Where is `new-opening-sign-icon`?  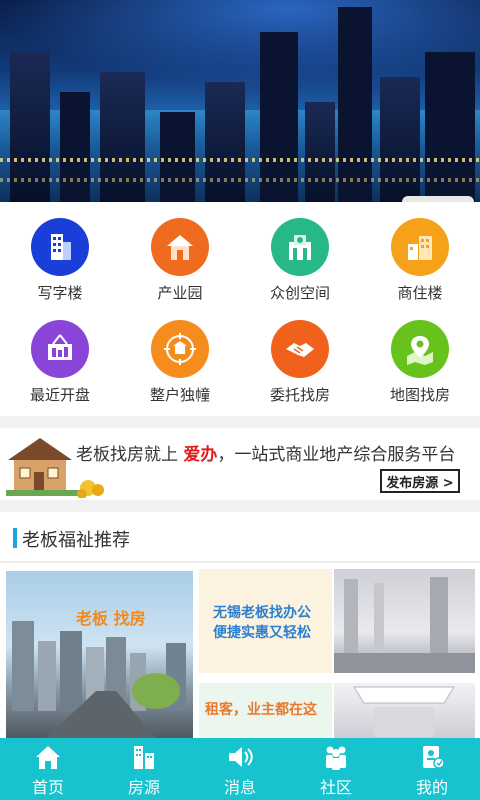 new-opening-sign-icon is located at coordinates (60, 349).